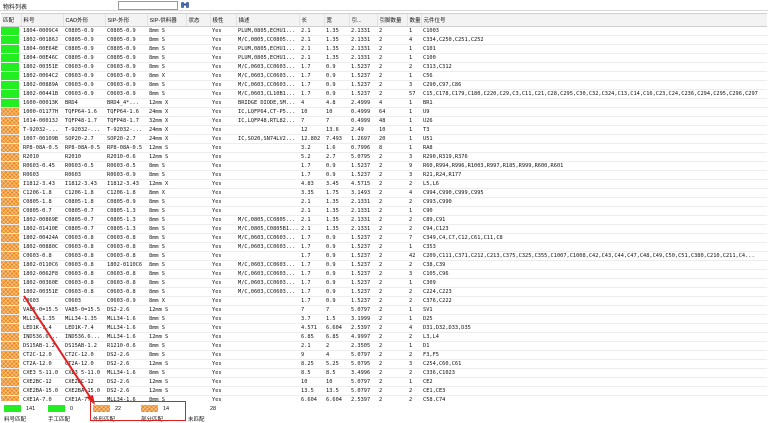  What do you see at coordinates (268, 20) in the screenshot?
I see `column-header: 描述` at bounding box center [268, 20].